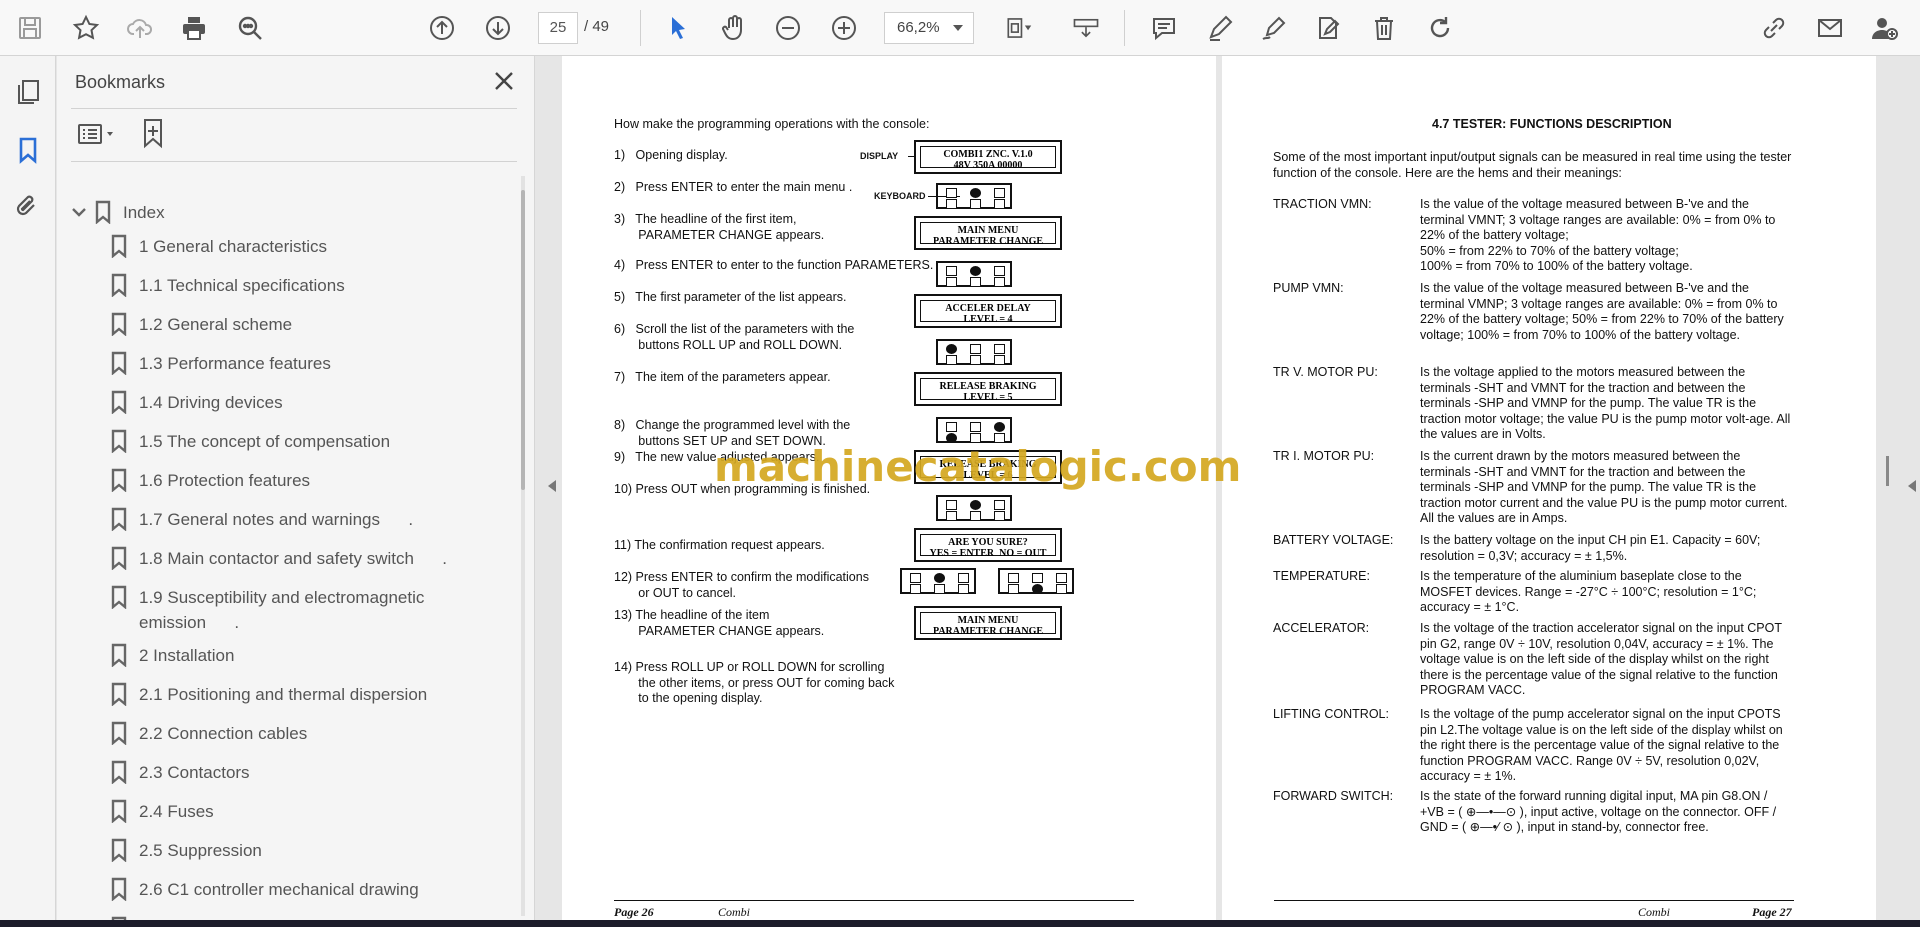 This screenshot has height=927, width=1920. What do you see at coordinates (988, 545) in the screenshot?
I see `lcd-screen: ARE YOU SURE? YES = ENTER NO = OUT` at bounding box center [988, 545].